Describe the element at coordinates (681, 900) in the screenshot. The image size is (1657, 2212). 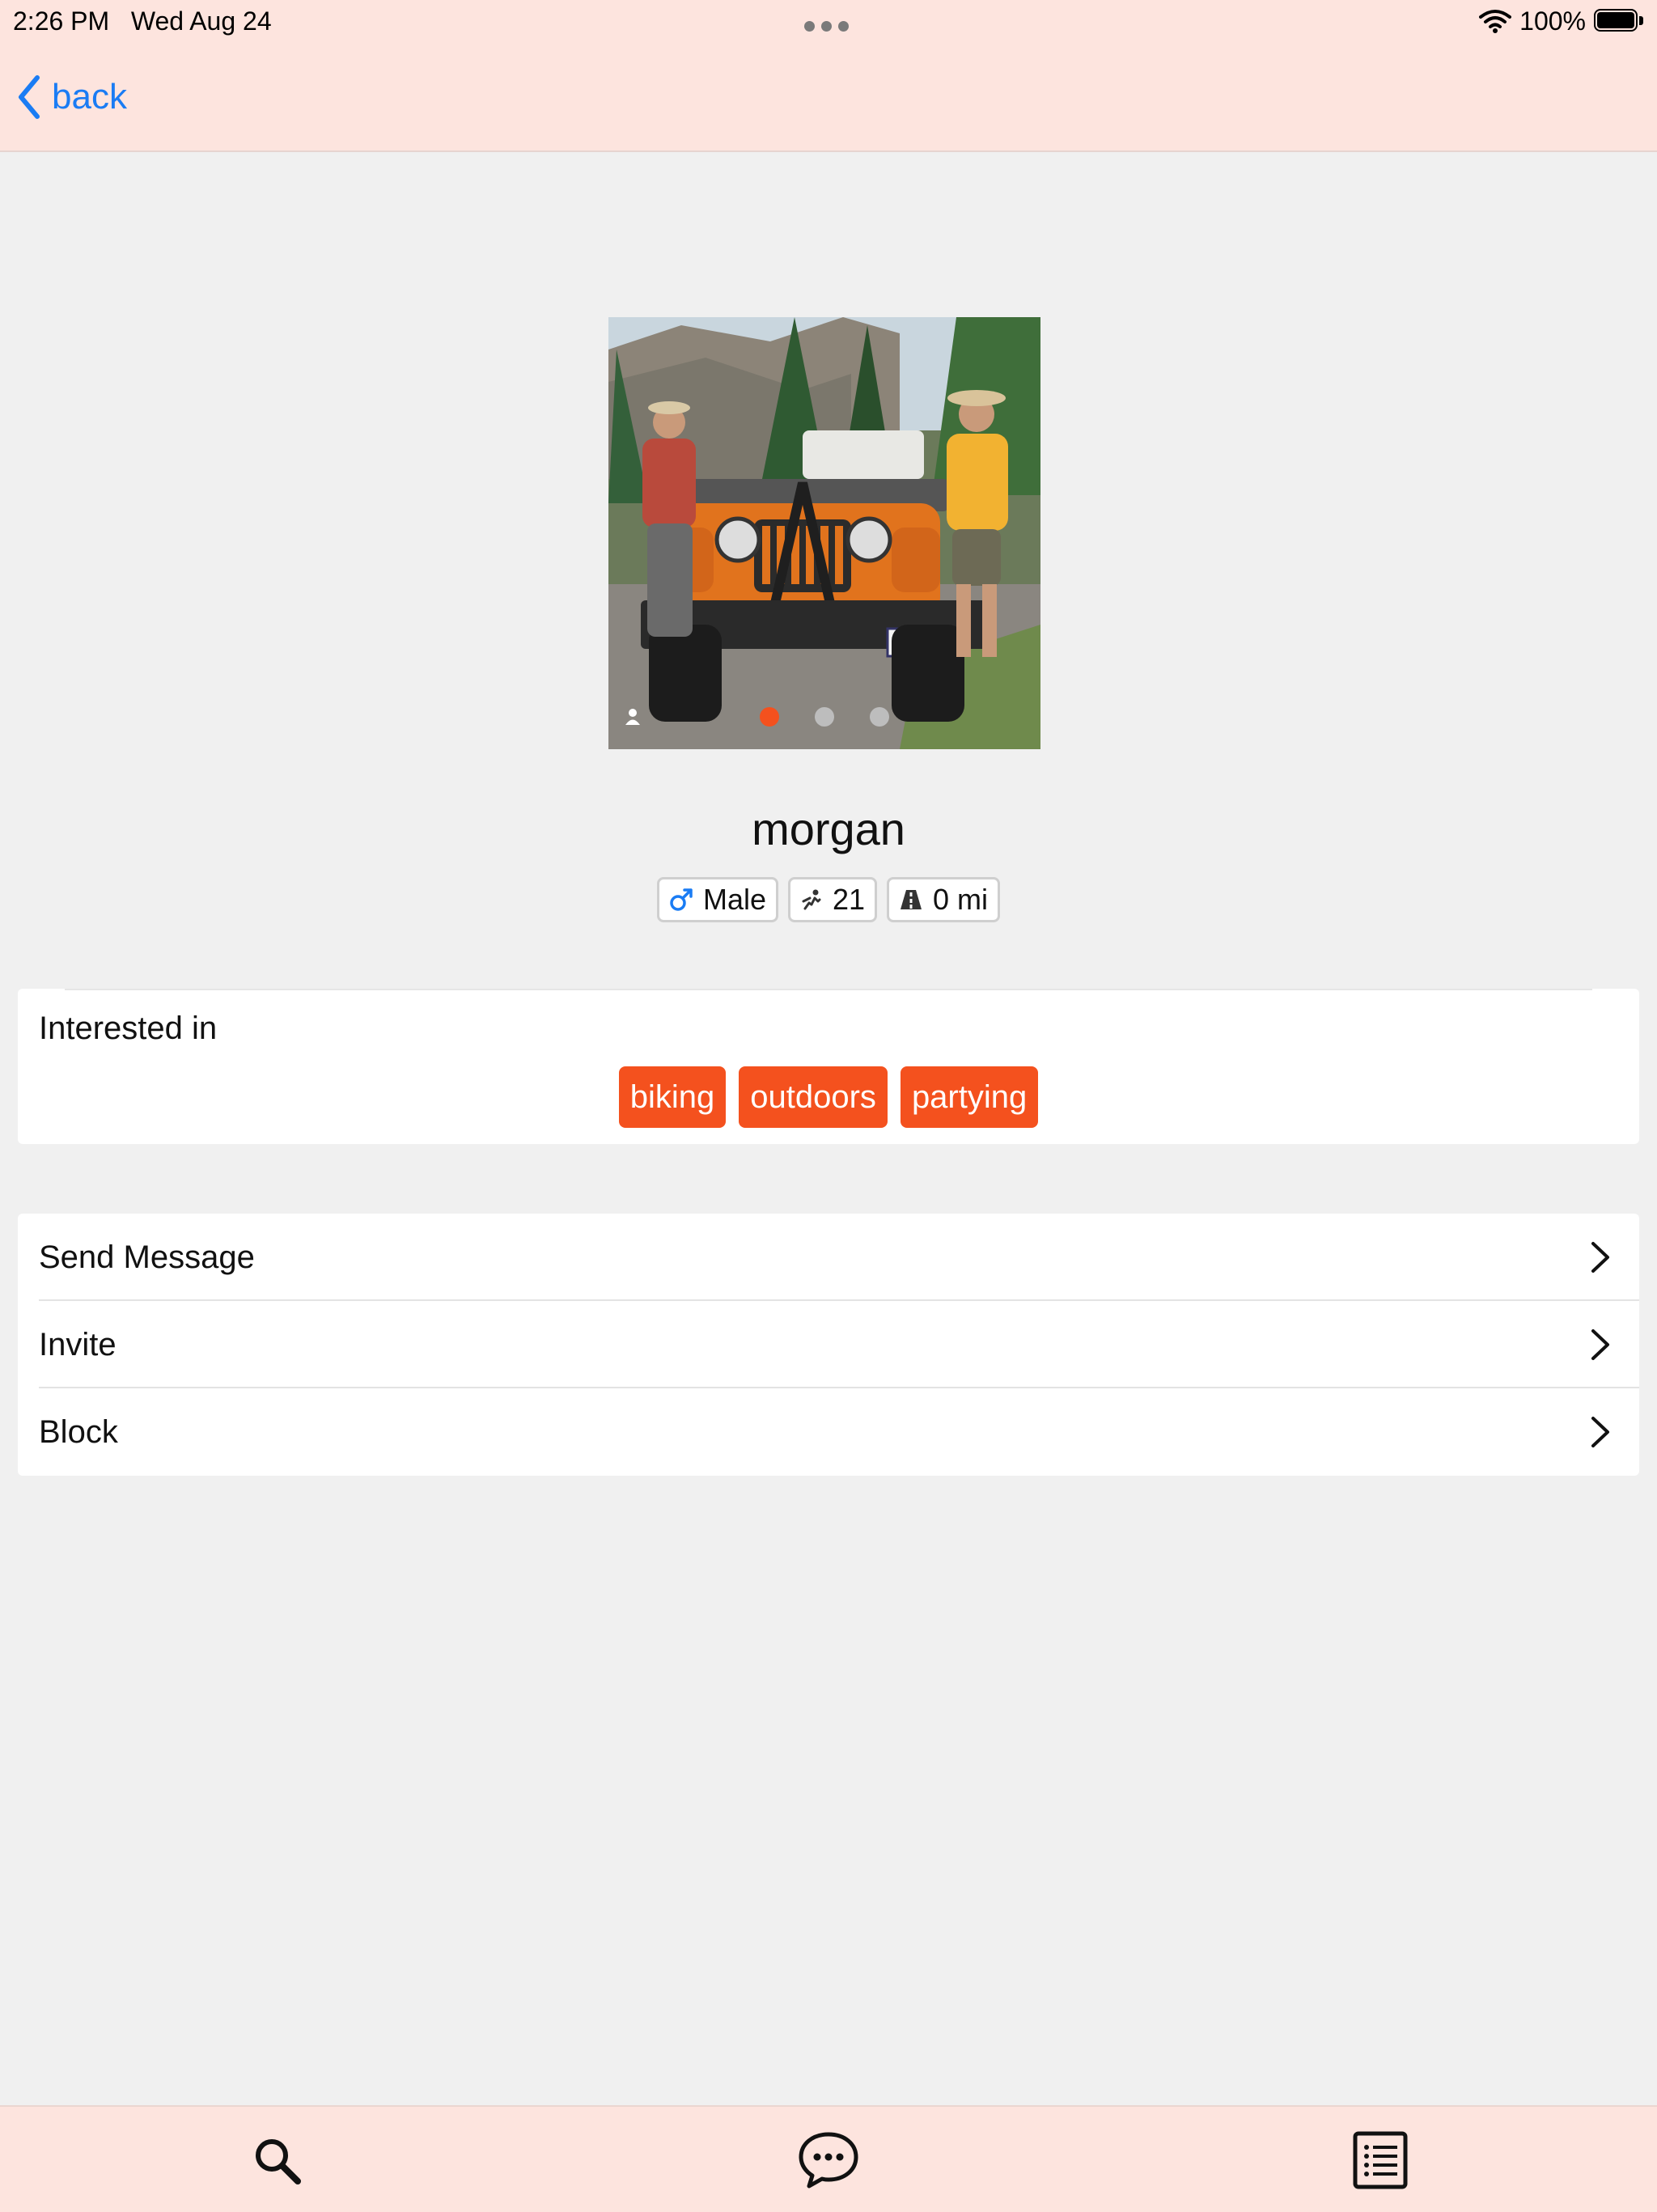
I see `male-symbol-icon` at that location.